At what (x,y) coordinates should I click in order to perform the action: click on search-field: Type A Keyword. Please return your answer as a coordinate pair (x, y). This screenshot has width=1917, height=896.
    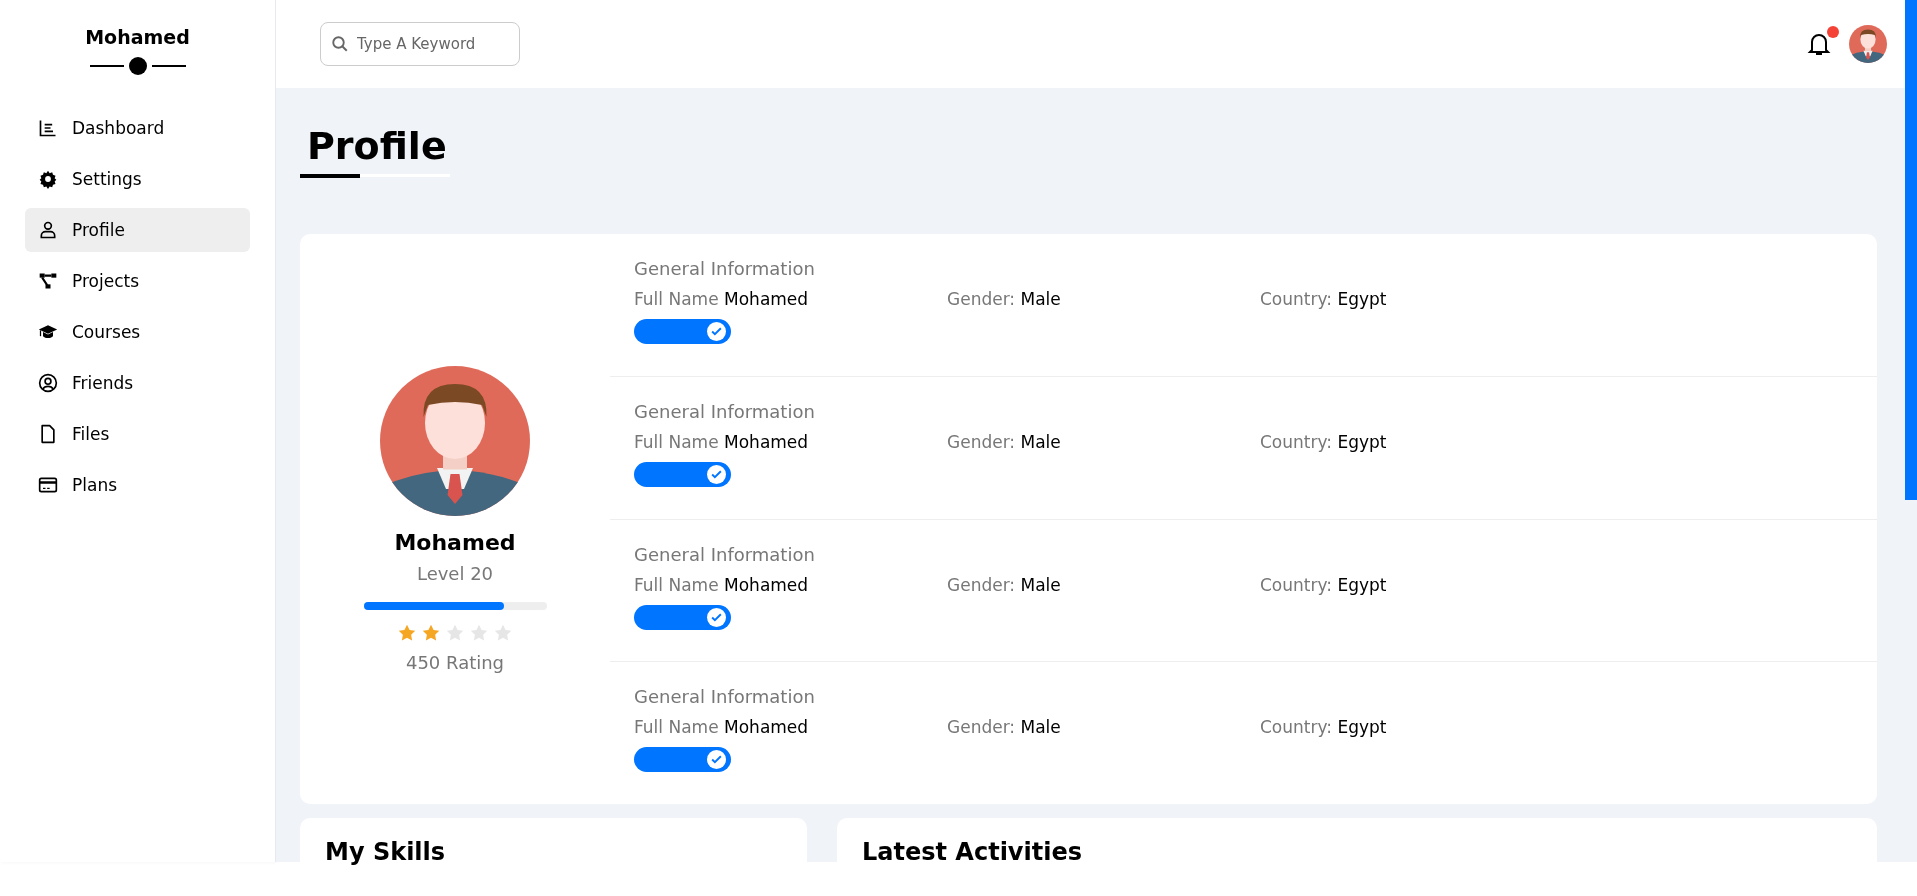
    Looking at the image, I should click on (420, 44).